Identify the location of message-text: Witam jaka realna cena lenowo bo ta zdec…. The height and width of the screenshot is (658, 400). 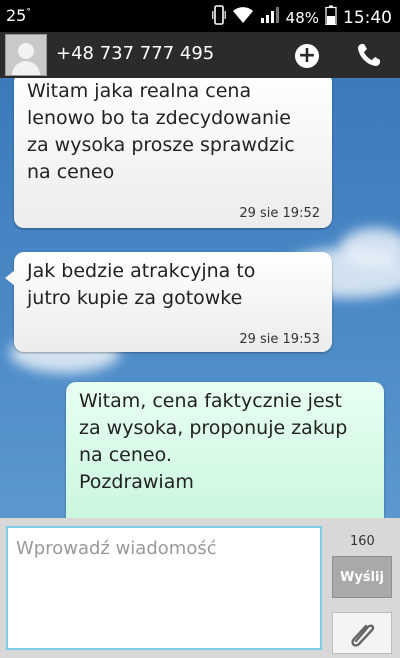
(161, 131).